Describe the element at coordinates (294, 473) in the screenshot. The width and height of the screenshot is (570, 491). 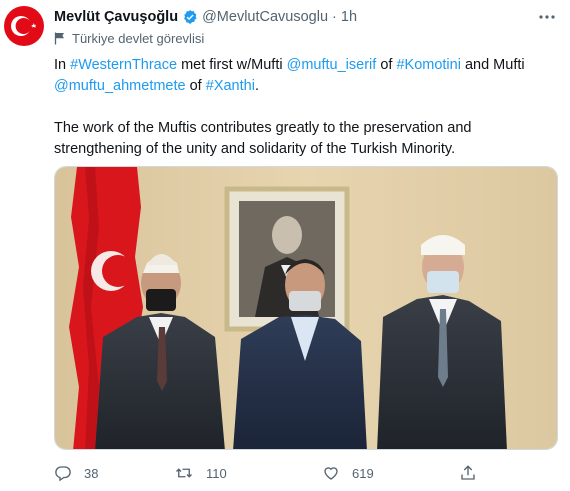
I see `tweet-actions: 38 110 619` at that location.